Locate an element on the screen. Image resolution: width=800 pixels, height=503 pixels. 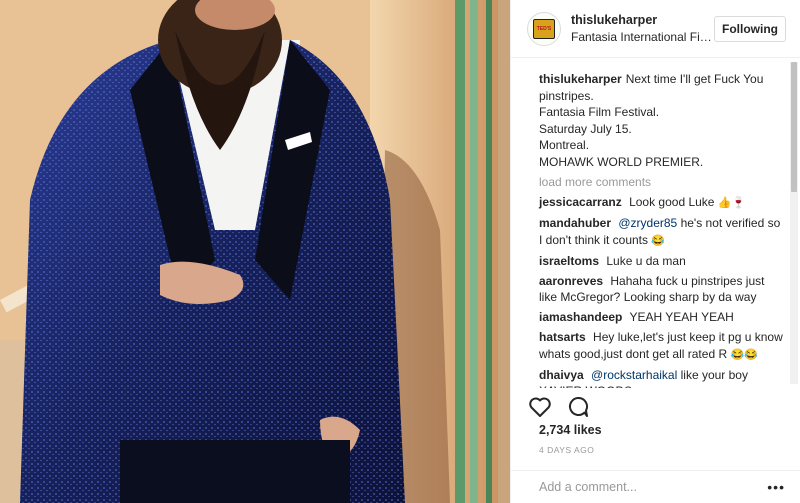
comment-item: israeltoms Luke u da man is located at coordinates (661, 261).